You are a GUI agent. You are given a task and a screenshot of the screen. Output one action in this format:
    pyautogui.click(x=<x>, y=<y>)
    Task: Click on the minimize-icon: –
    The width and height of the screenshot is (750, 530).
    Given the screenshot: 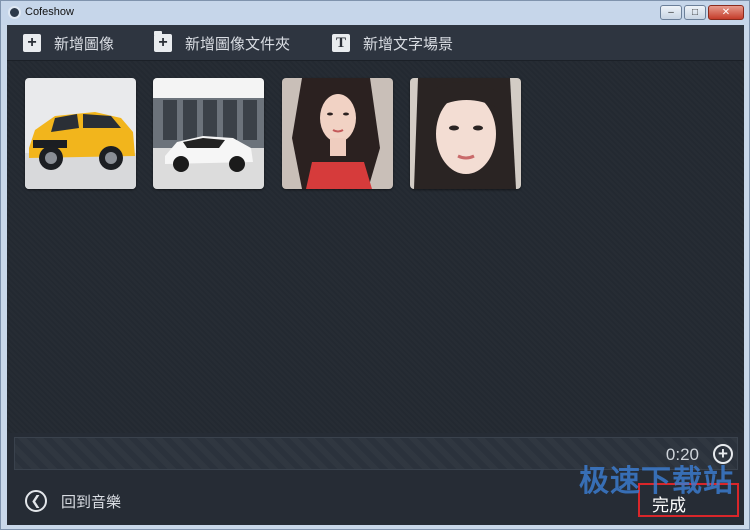 What is the action you would take?
    pyautogui.click(x=671, y=12)
    